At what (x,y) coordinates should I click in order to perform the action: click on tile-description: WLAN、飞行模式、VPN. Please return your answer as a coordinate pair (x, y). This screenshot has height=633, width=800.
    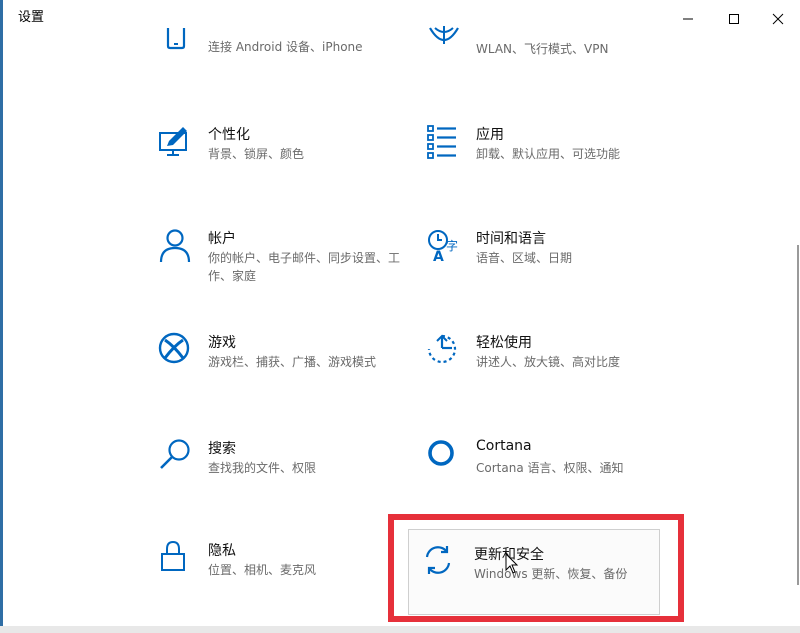
    Looking at the image, I should click on (542, 49).